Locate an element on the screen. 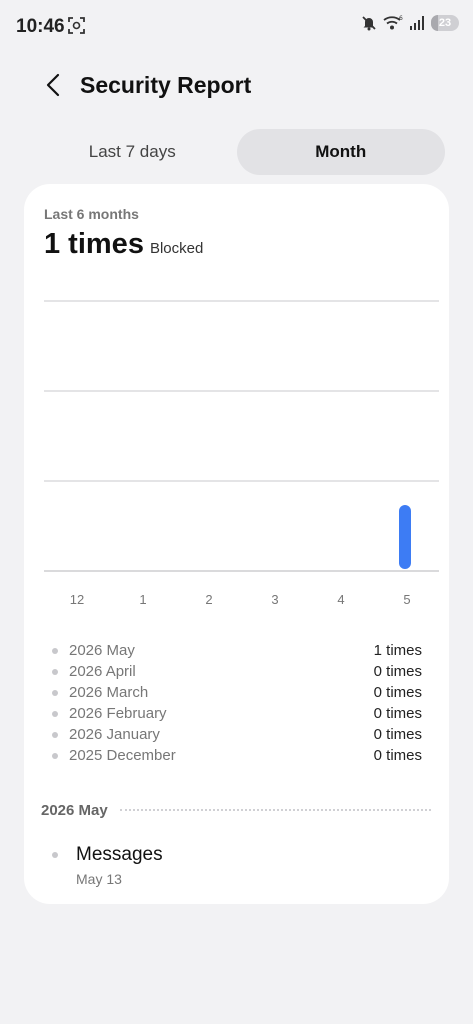 The width and height of the screenshot is (473, 1024). battery-icon: 23 is located at coordinates (445, 23).